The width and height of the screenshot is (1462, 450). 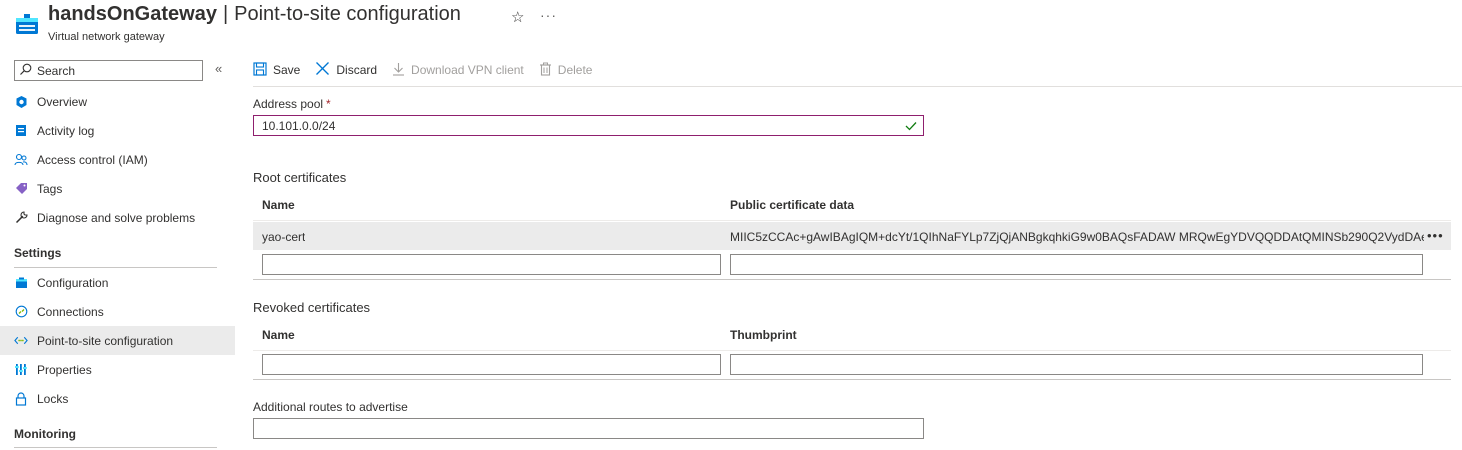 I want to click on monitoring-section-header: Monitoring, so click(x=45, y=434).